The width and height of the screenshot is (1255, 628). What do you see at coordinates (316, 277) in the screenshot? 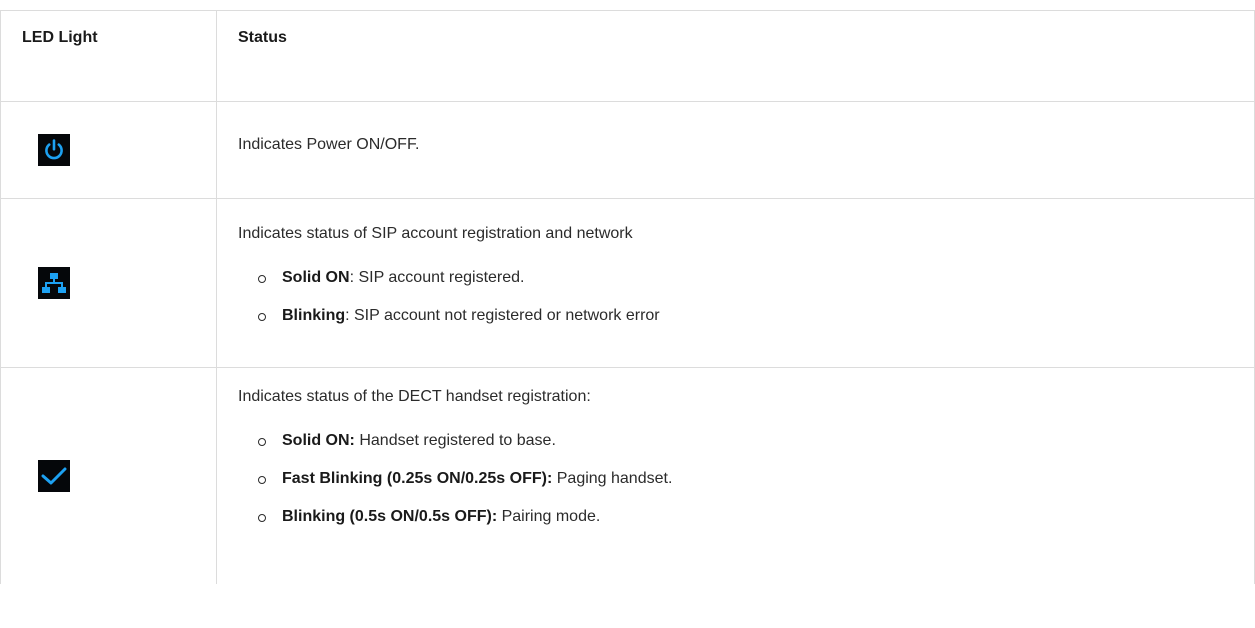
I see `state-label: Solid ON` at bounding box center [316, 277].